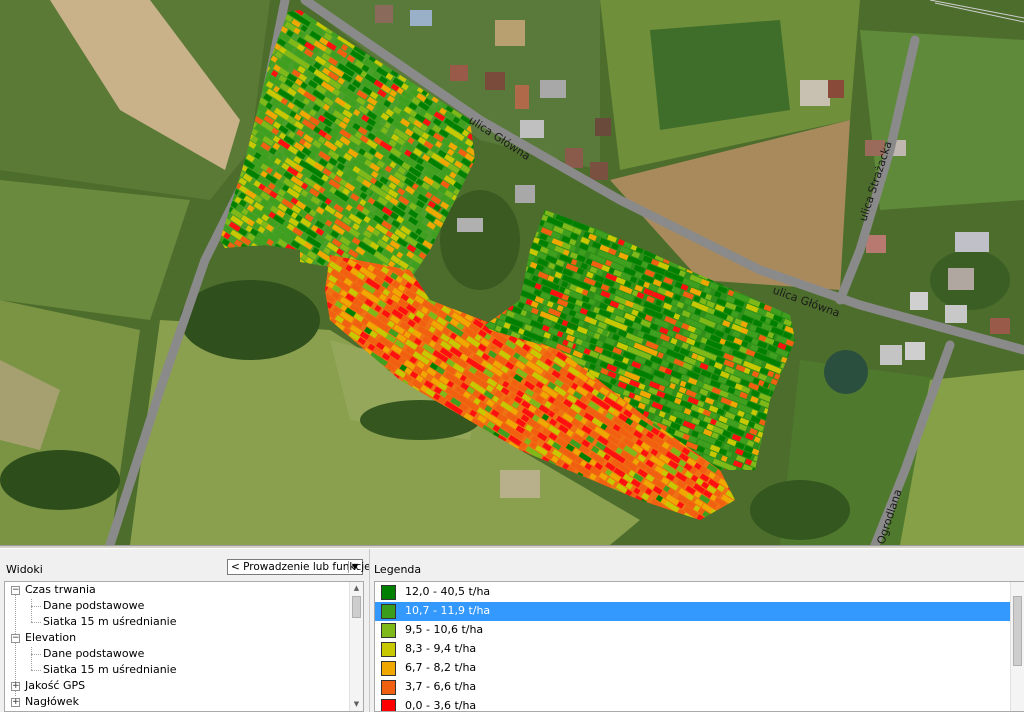 The image size is (1024, 712). What do you see at coordinates (846, 372) in the screenshot?
I see `pond` at bounding box center [846, 372].